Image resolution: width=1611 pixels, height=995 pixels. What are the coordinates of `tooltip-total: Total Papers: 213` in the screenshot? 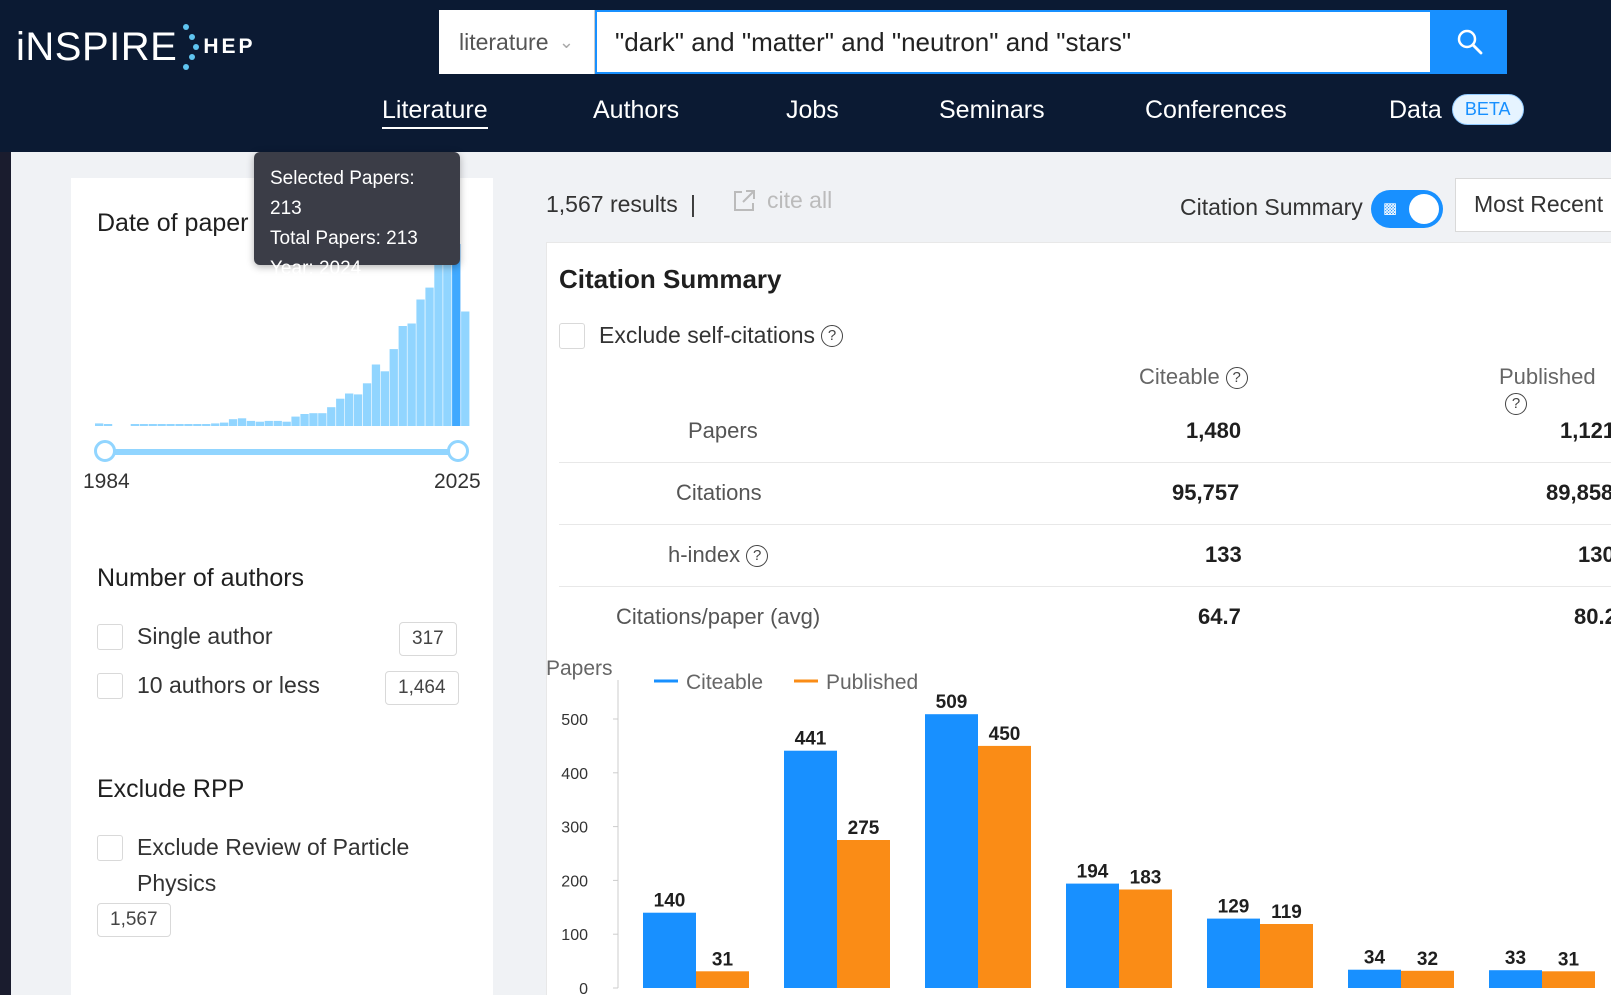 It's located at (344, 238).